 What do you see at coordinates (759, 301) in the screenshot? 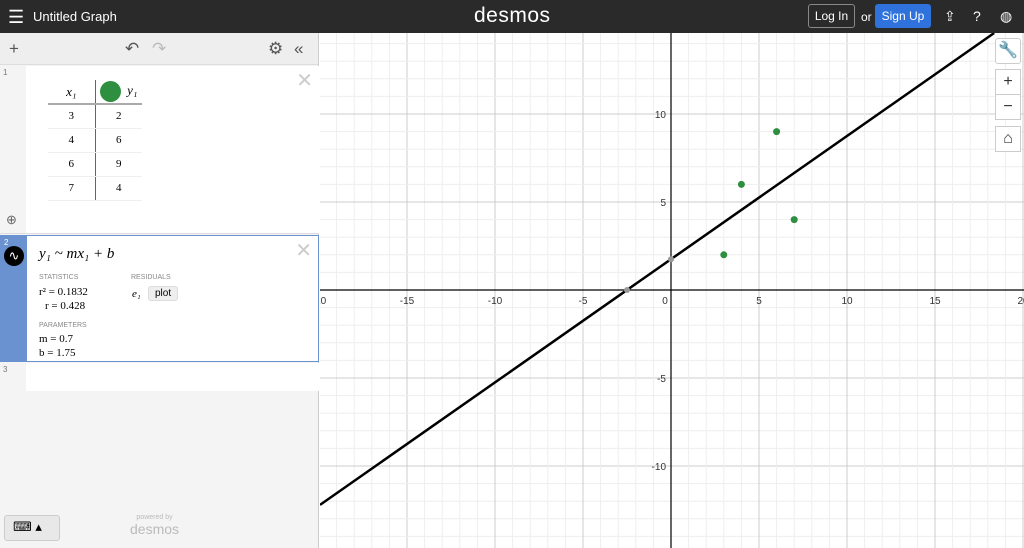
I see `x-tick-label: 5` at bounding box center [759, 301].